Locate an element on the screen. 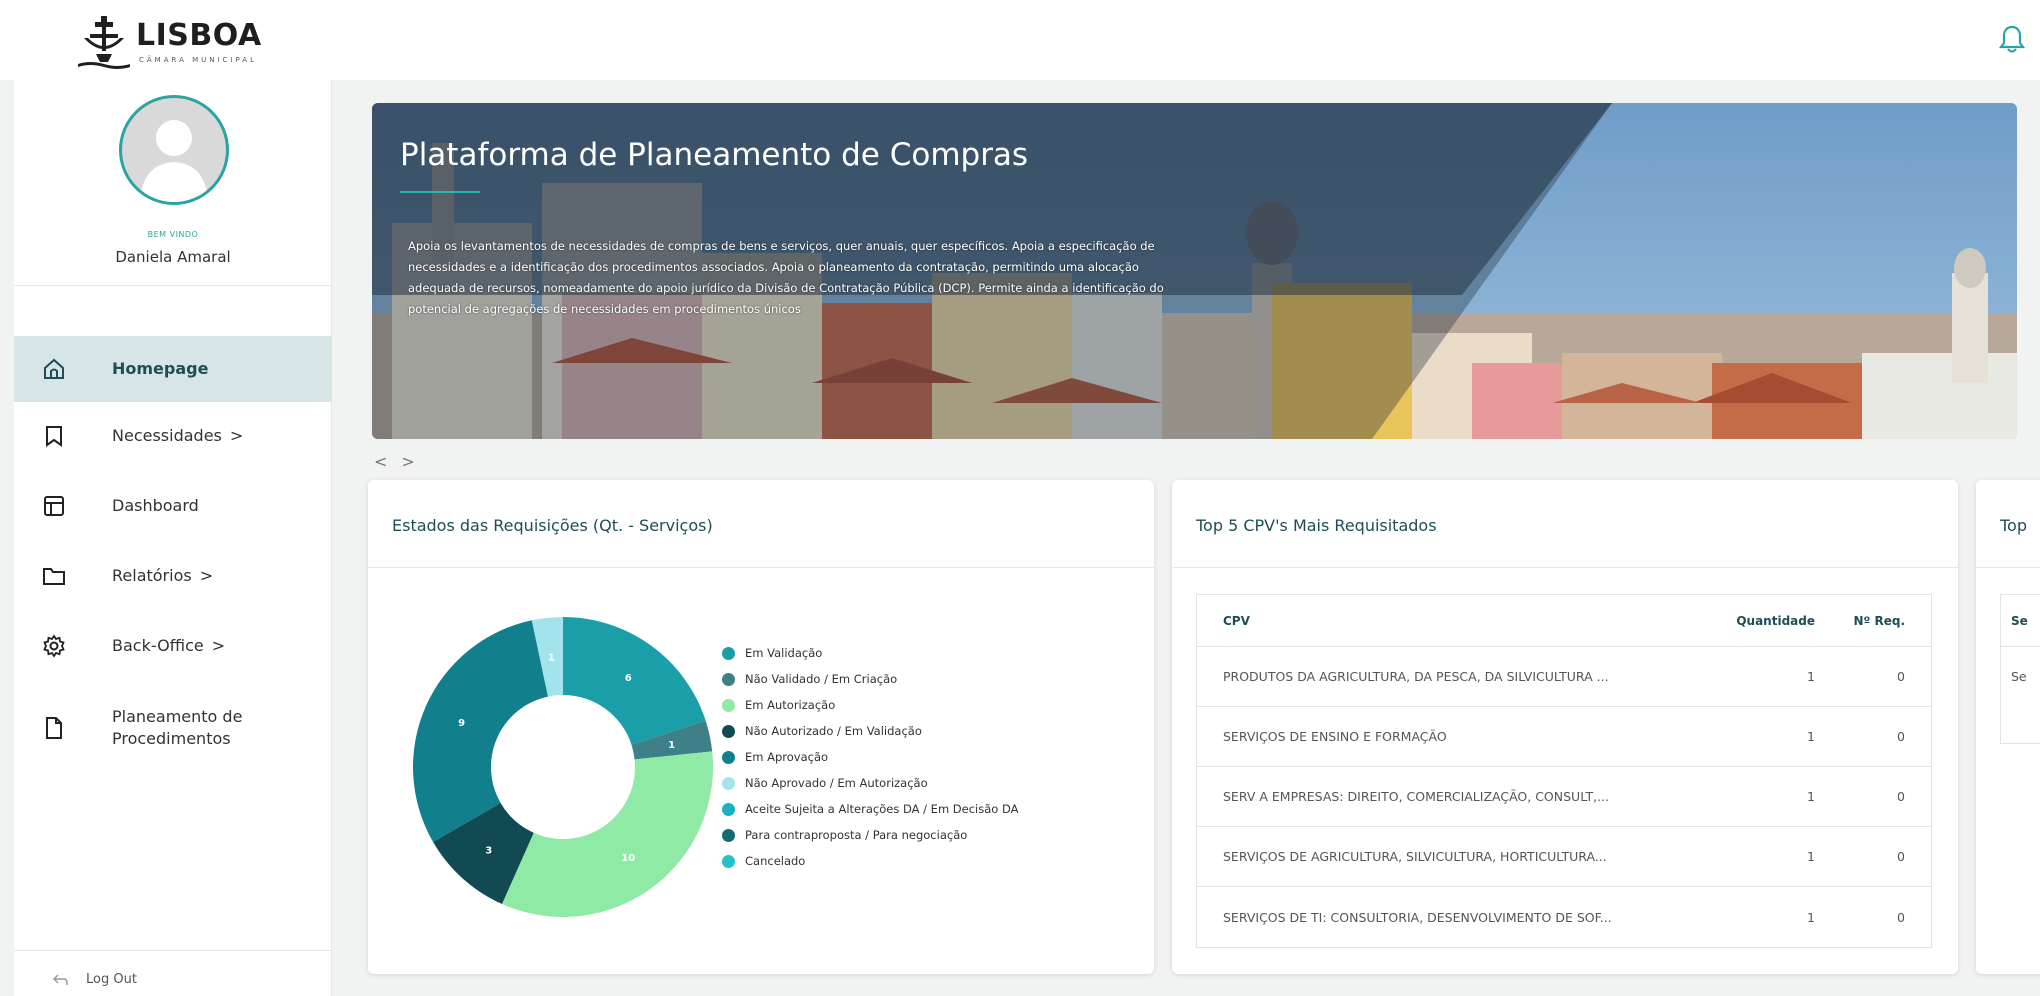 This screenshot has height=996, width=2040. home-icon is located at coordinates (54, 368).